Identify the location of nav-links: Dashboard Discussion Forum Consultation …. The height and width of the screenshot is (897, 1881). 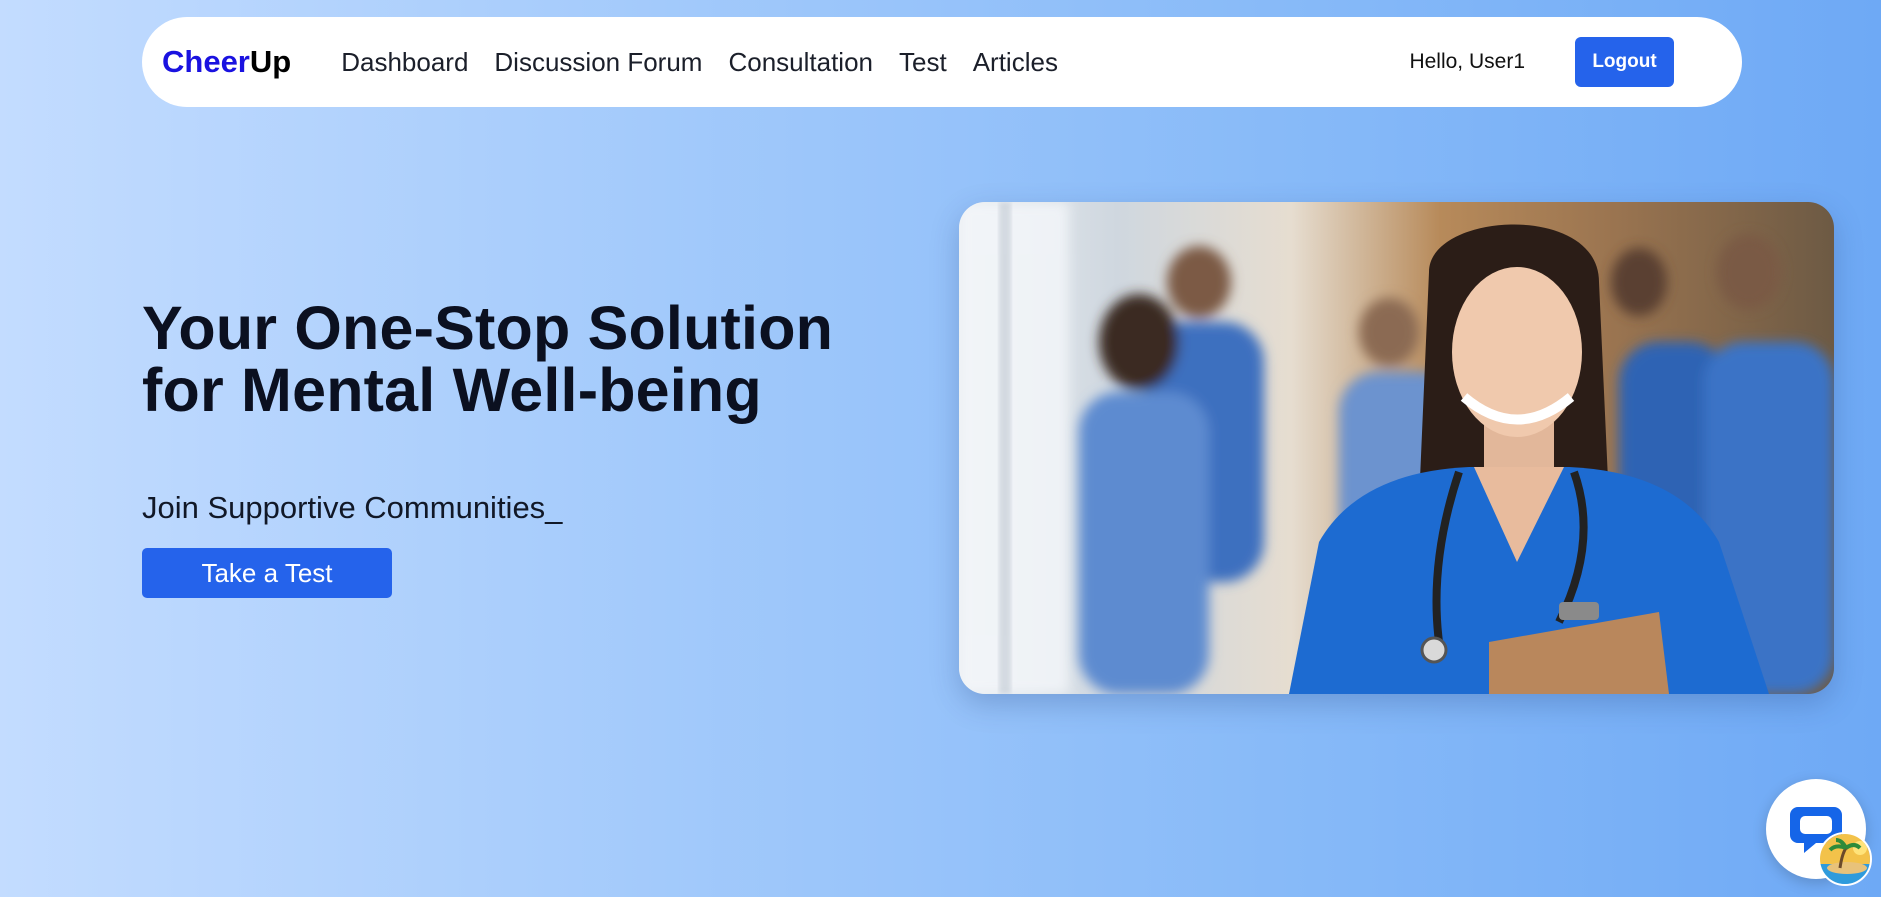
(712, 62).